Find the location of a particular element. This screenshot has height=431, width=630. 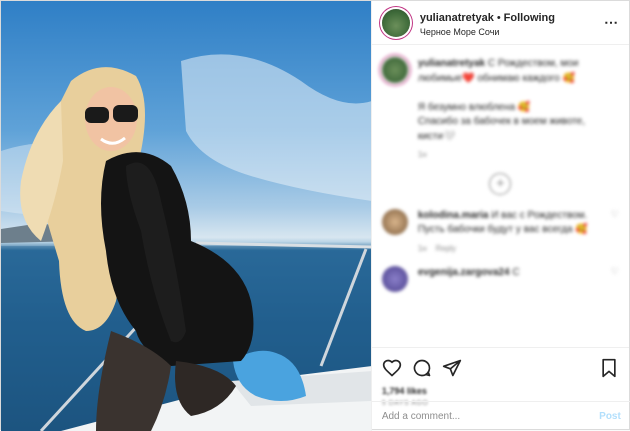

comment-age: 1н is located at coordinates (422, 248).